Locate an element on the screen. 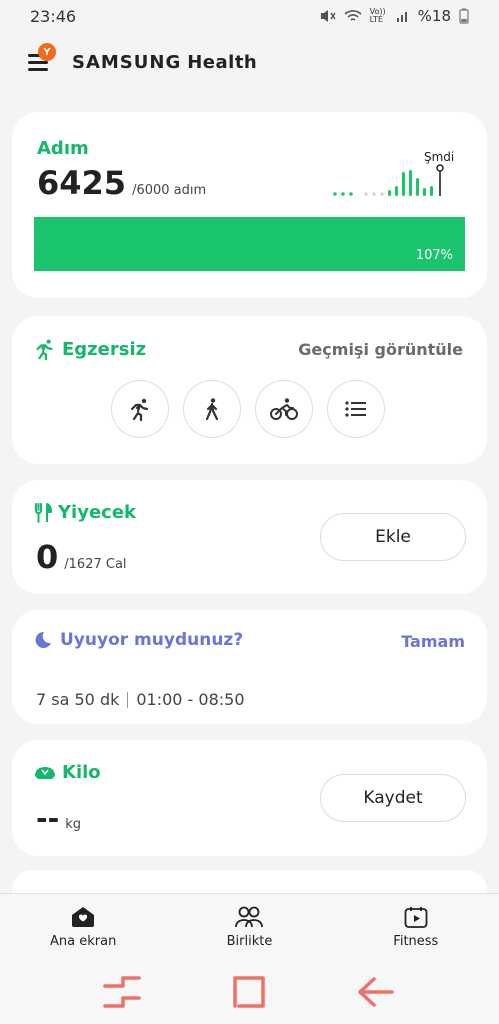  view-history-link: Geçmişi görüntüle is located at coordinates (380, 349).